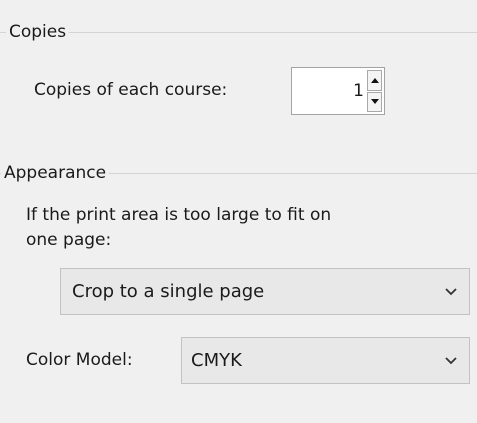  I want to click on appearance-section-title: Appearance, so click(55, 173).